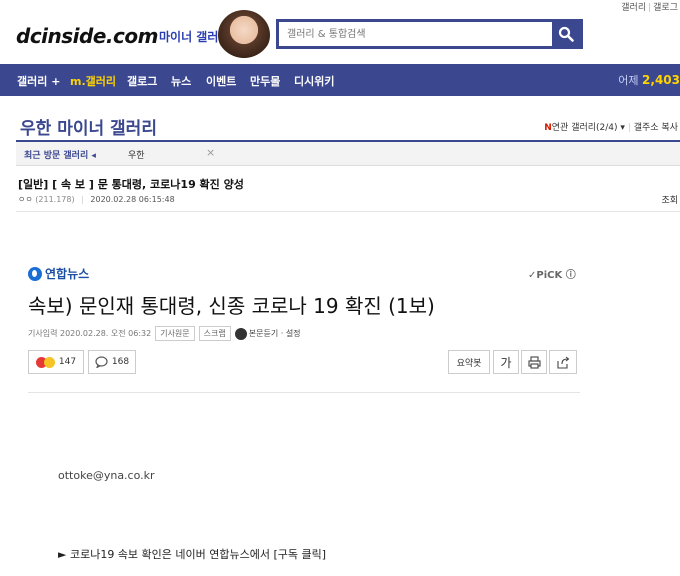 The height and width of the screenshot is (576, 680). What do you see at coordinates (588, 128) in the screenshot?
I see `related-galleries-dropdown: 연관 갤러리(2/4) ▾` at bounding box center [588, 128].